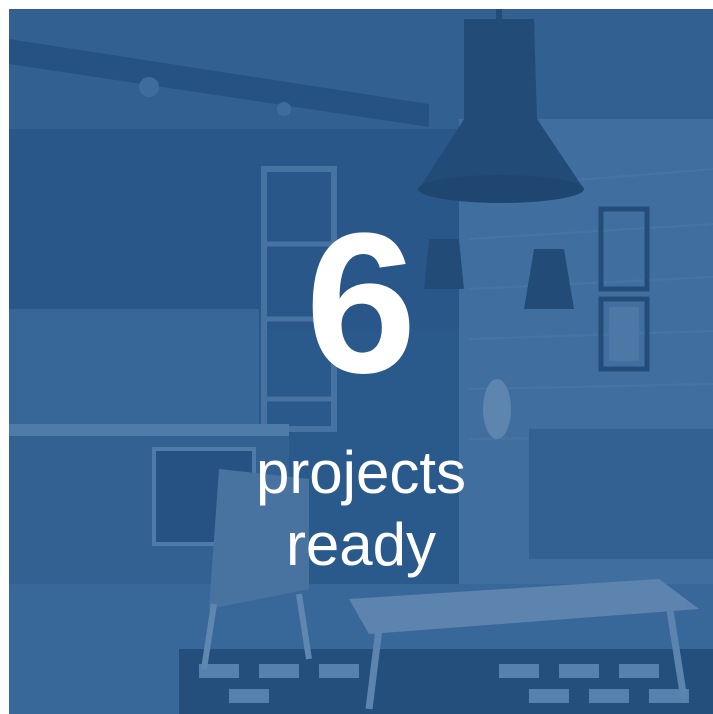  Describe the element at coordinates (361, 472) in the screenshot. I see `caption-line-1: projects` at that location.